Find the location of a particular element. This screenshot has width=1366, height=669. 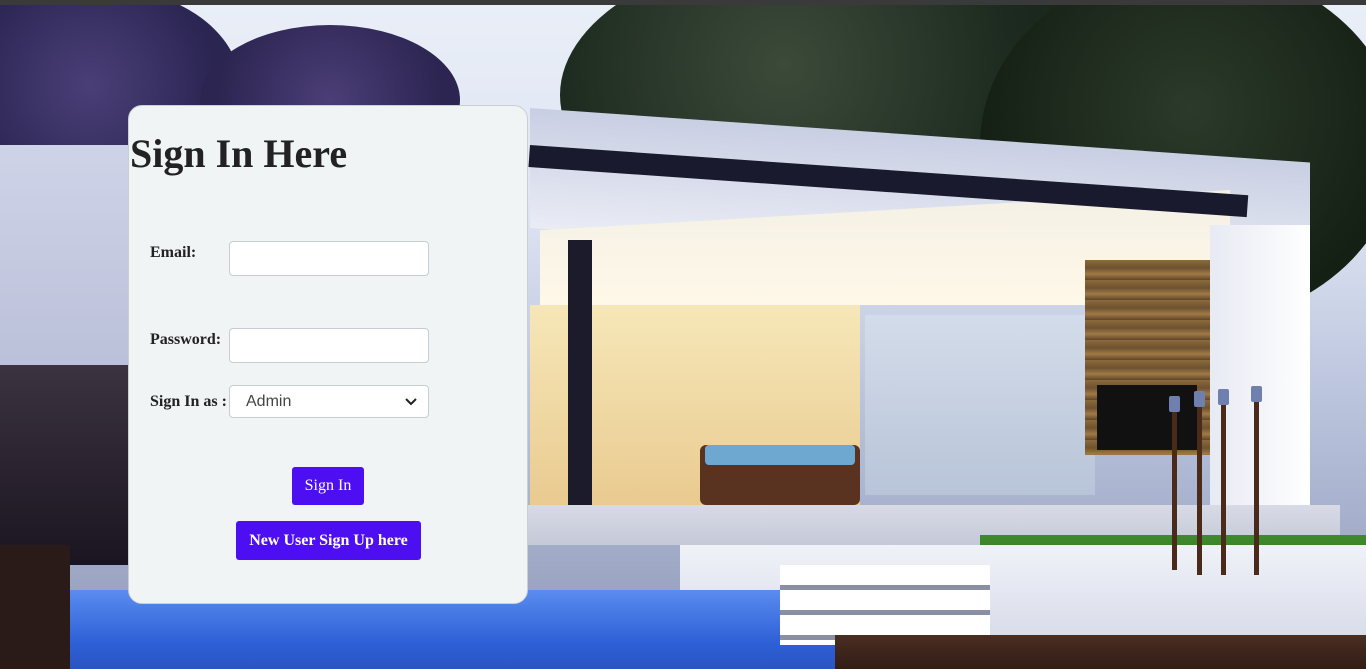

top-browser-strip is located at coordinates (683, 2).